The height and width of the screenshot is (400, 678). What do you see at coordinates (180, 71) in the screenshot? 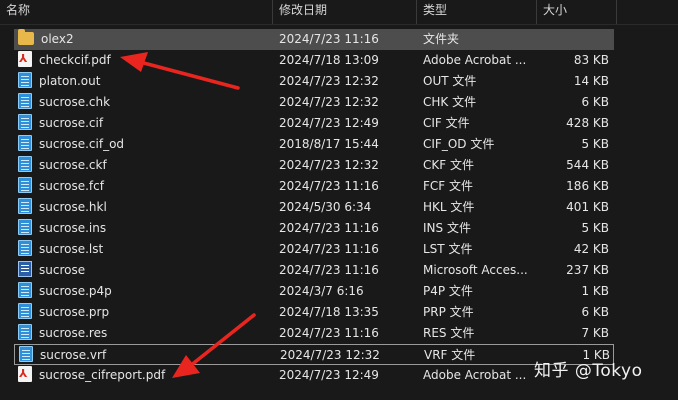
I see `red-arrow-checkcif` at bounding box center [180, 71].